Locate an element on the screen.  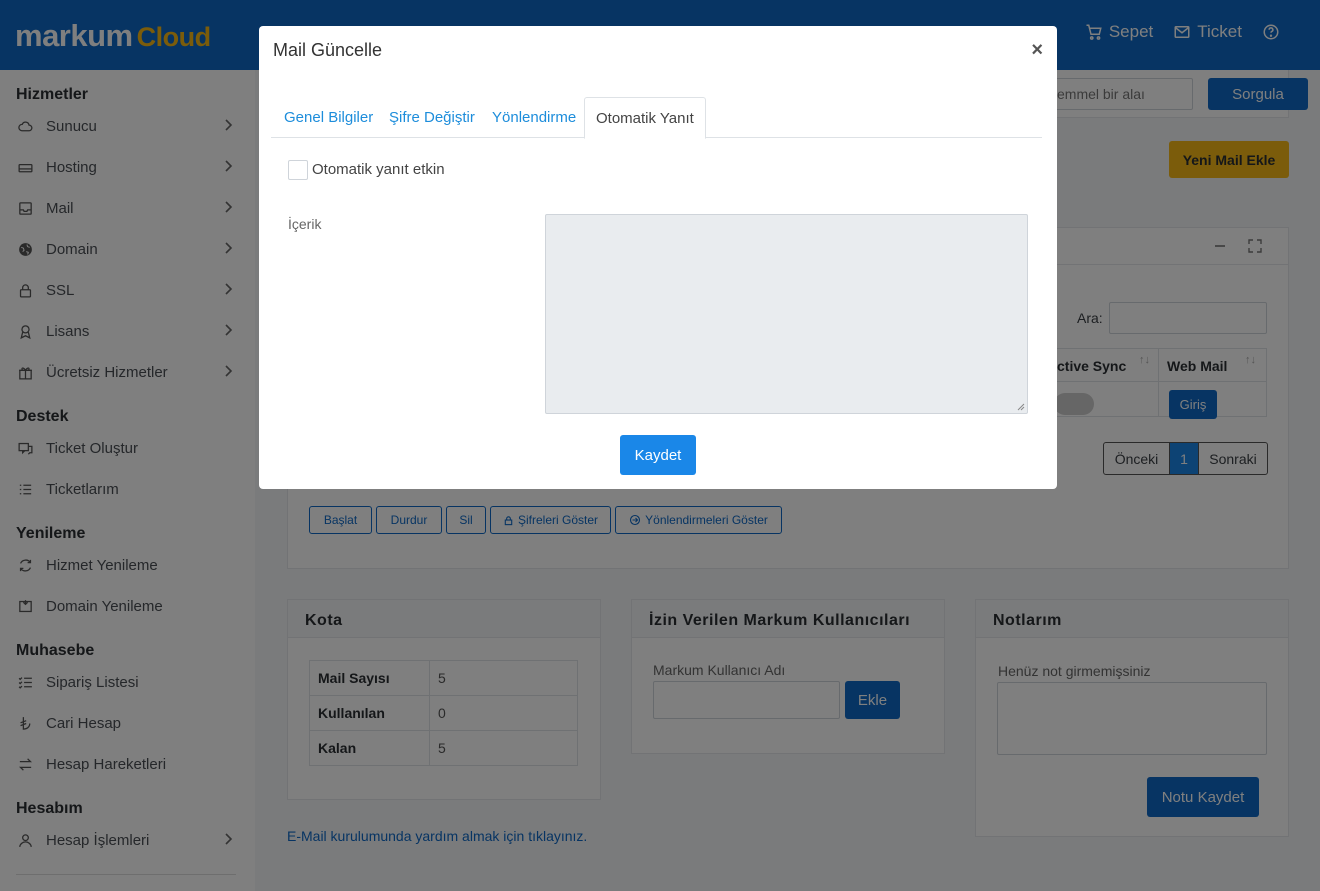
resize-handle-icon is located at coordinates (1021, 407).